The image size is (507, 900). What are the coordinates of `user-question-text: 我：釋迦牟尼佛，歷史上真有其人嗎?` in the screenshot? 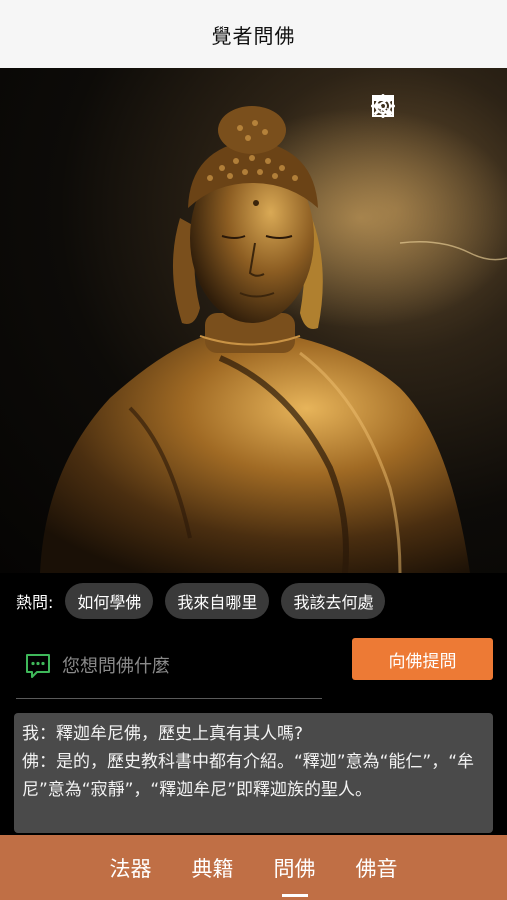 It's located at (163, 734).